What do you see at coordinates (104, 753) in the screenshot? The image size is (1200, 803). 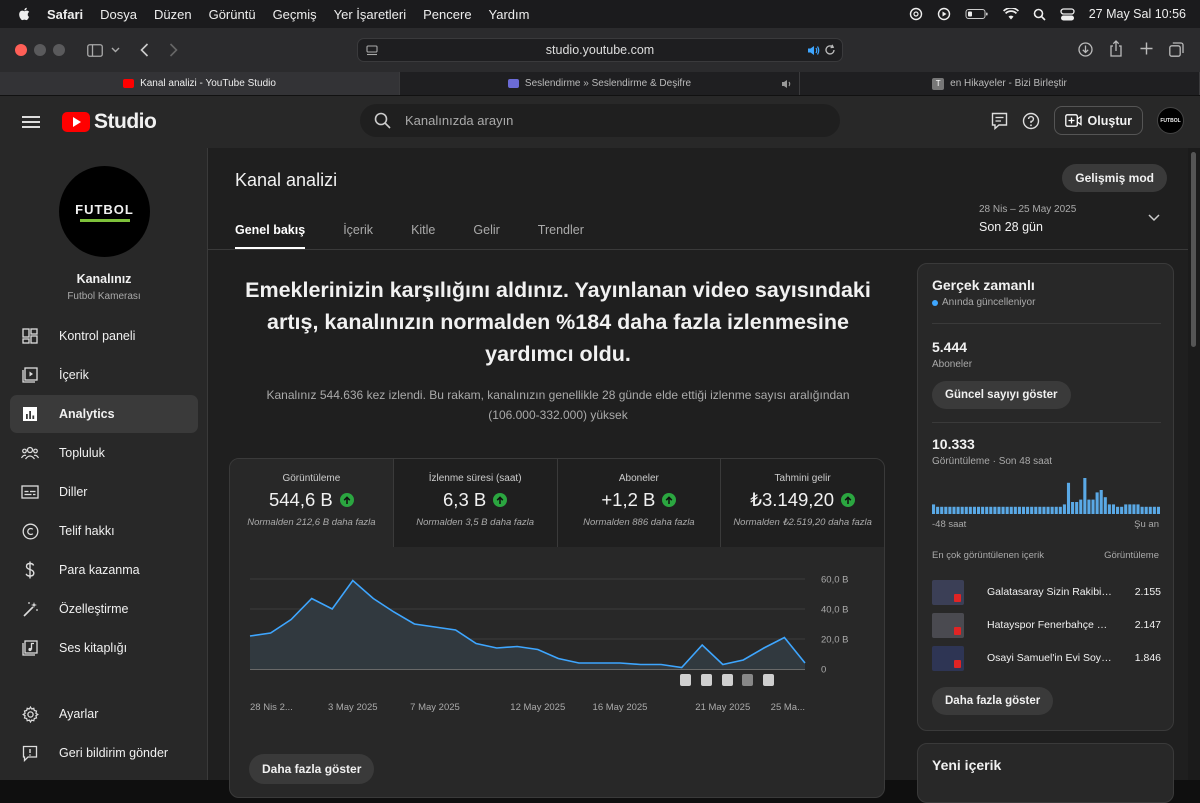 I see `sidebar-item-feedback: Geri bildirim gönder` at bounding box center [104, 753].